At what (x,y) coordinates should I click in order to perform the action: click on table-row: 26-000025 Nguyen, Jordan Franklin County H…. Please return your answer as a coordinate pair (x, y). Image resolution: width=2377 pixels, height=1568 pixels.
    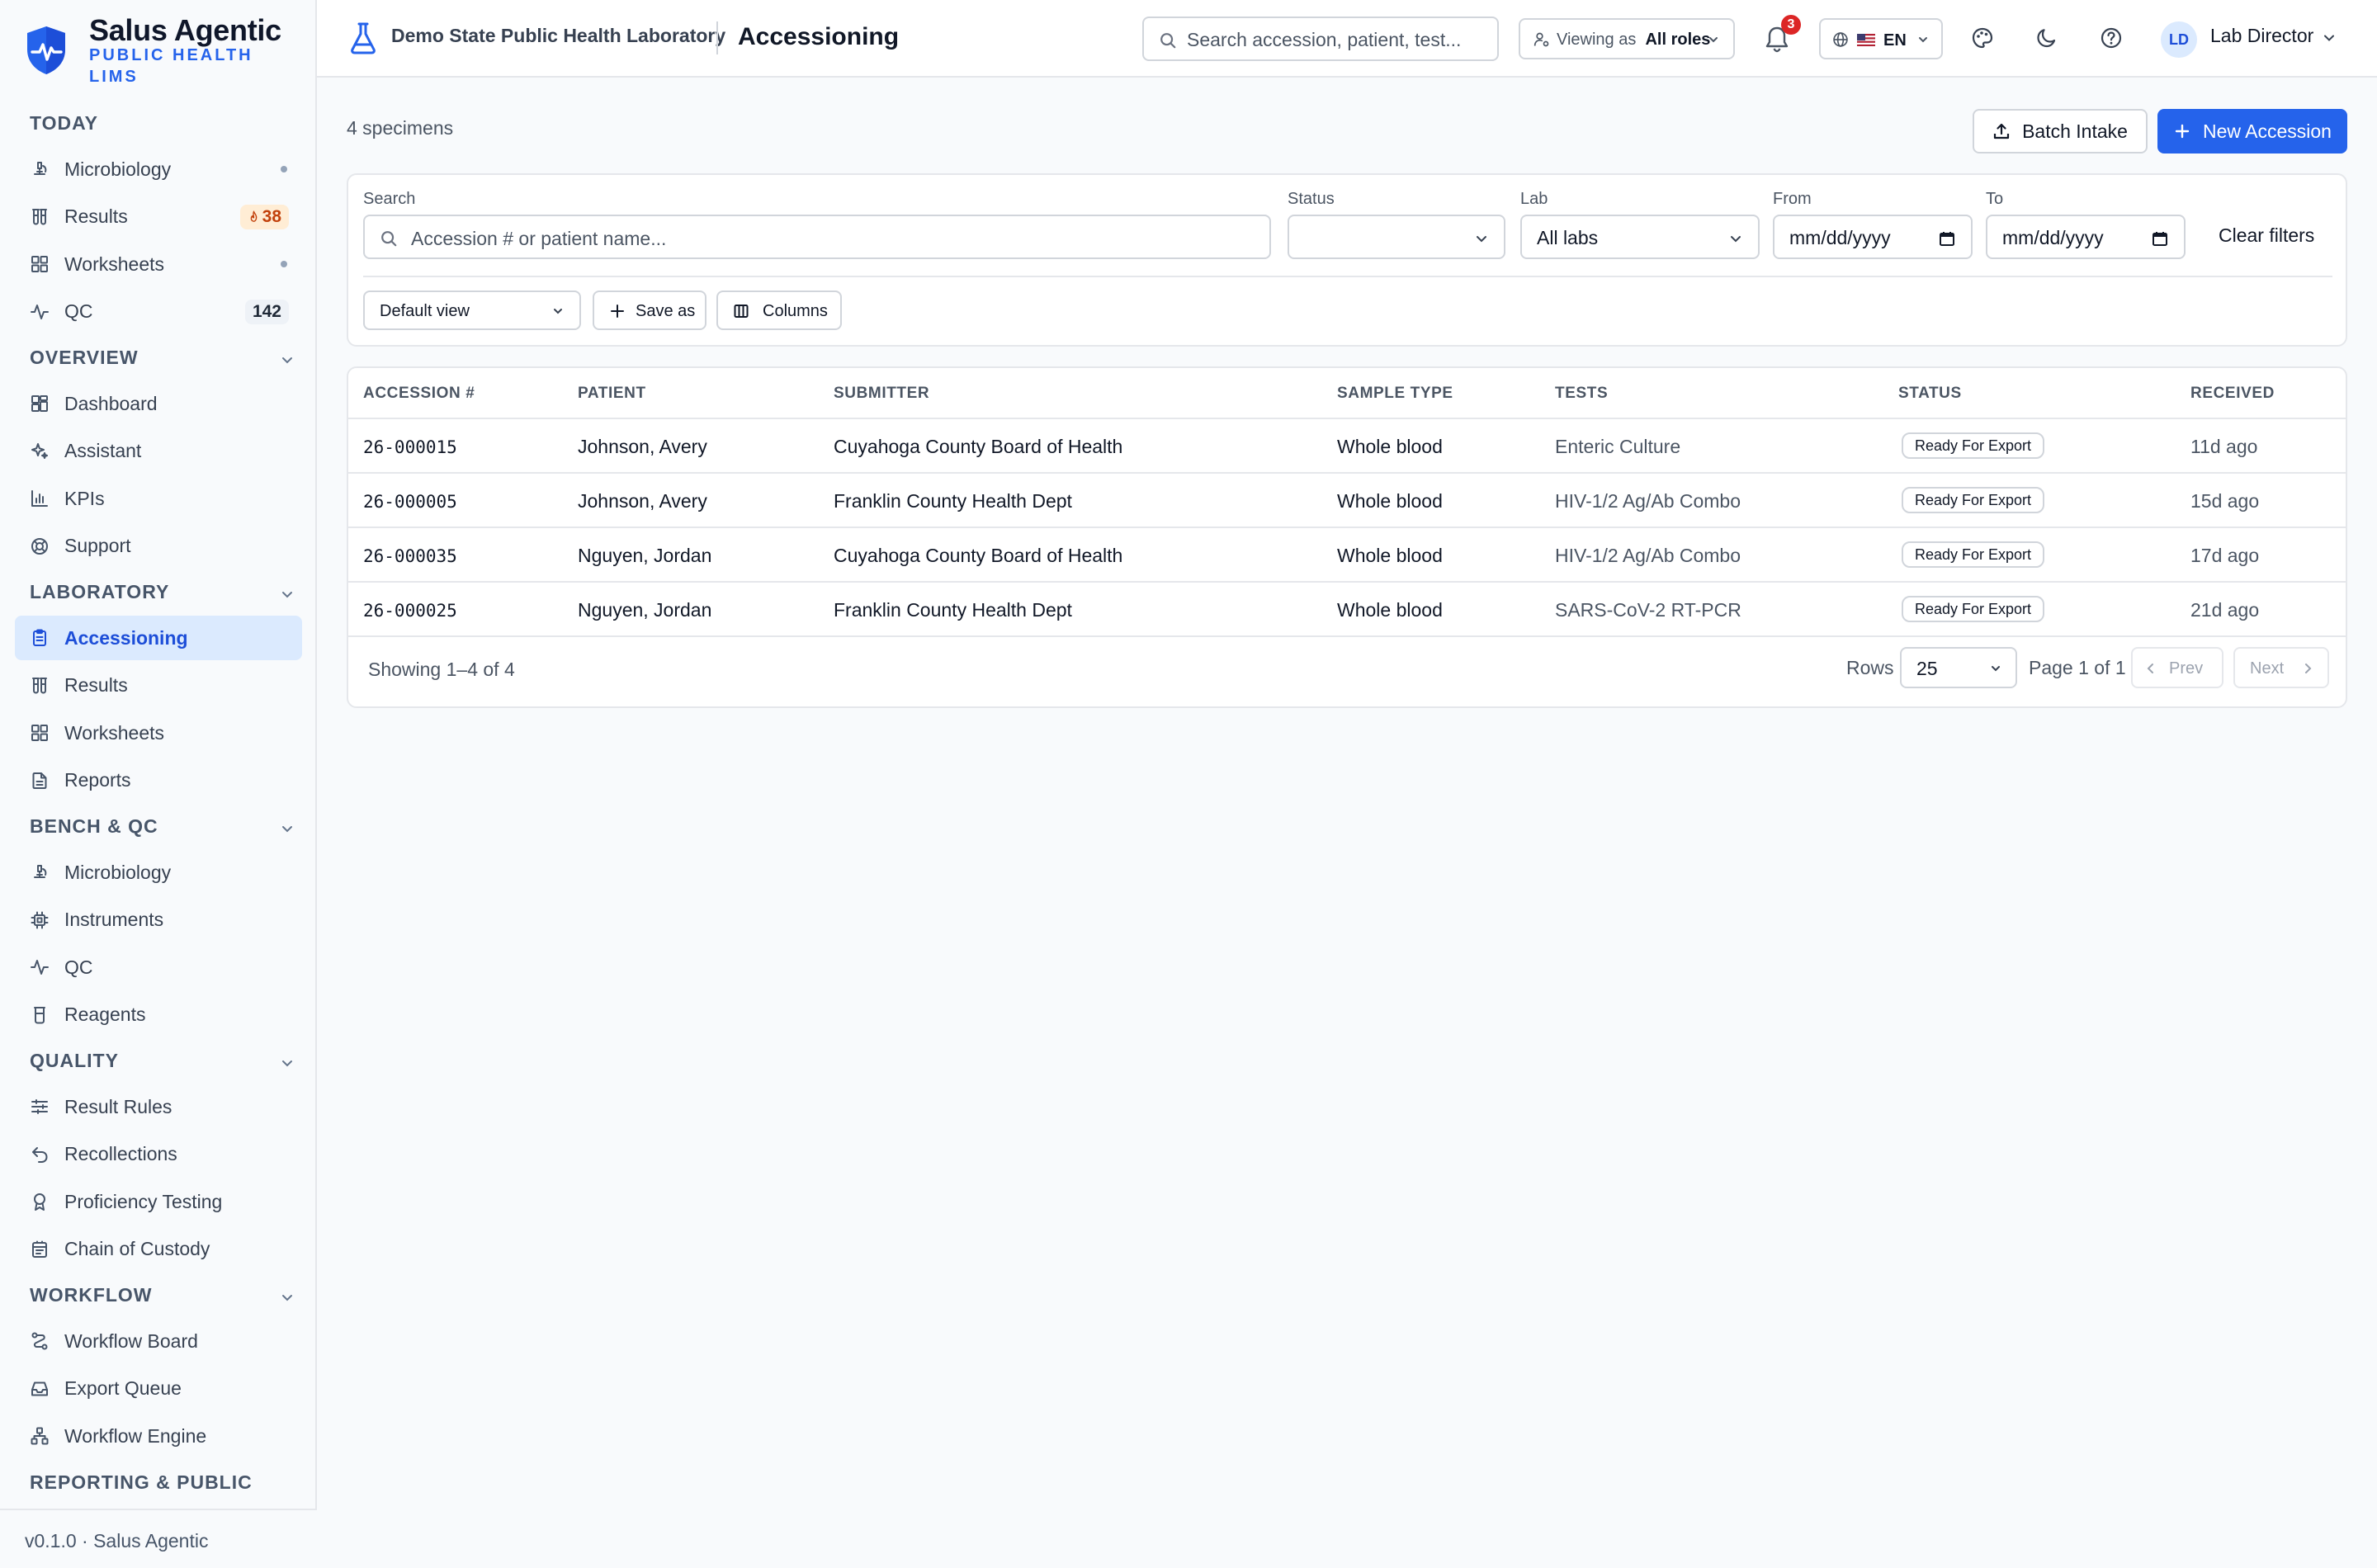
    Looking at the image, I should click on (1347, 610).